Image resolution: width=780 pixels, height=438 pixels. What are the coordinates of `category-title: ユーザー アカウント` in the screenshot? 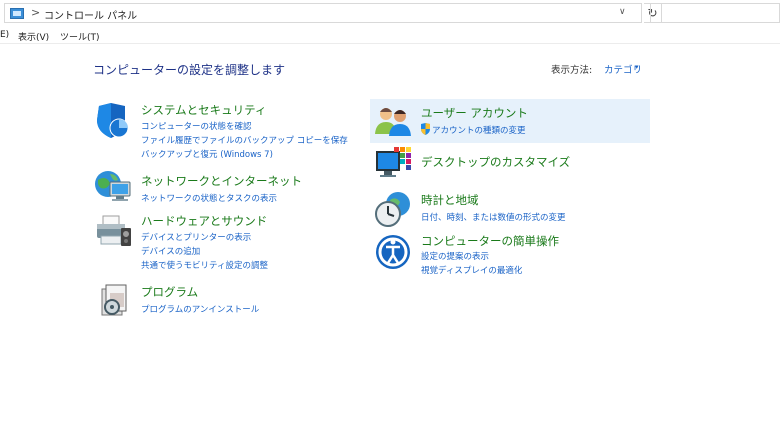 It's located at (474, 113).